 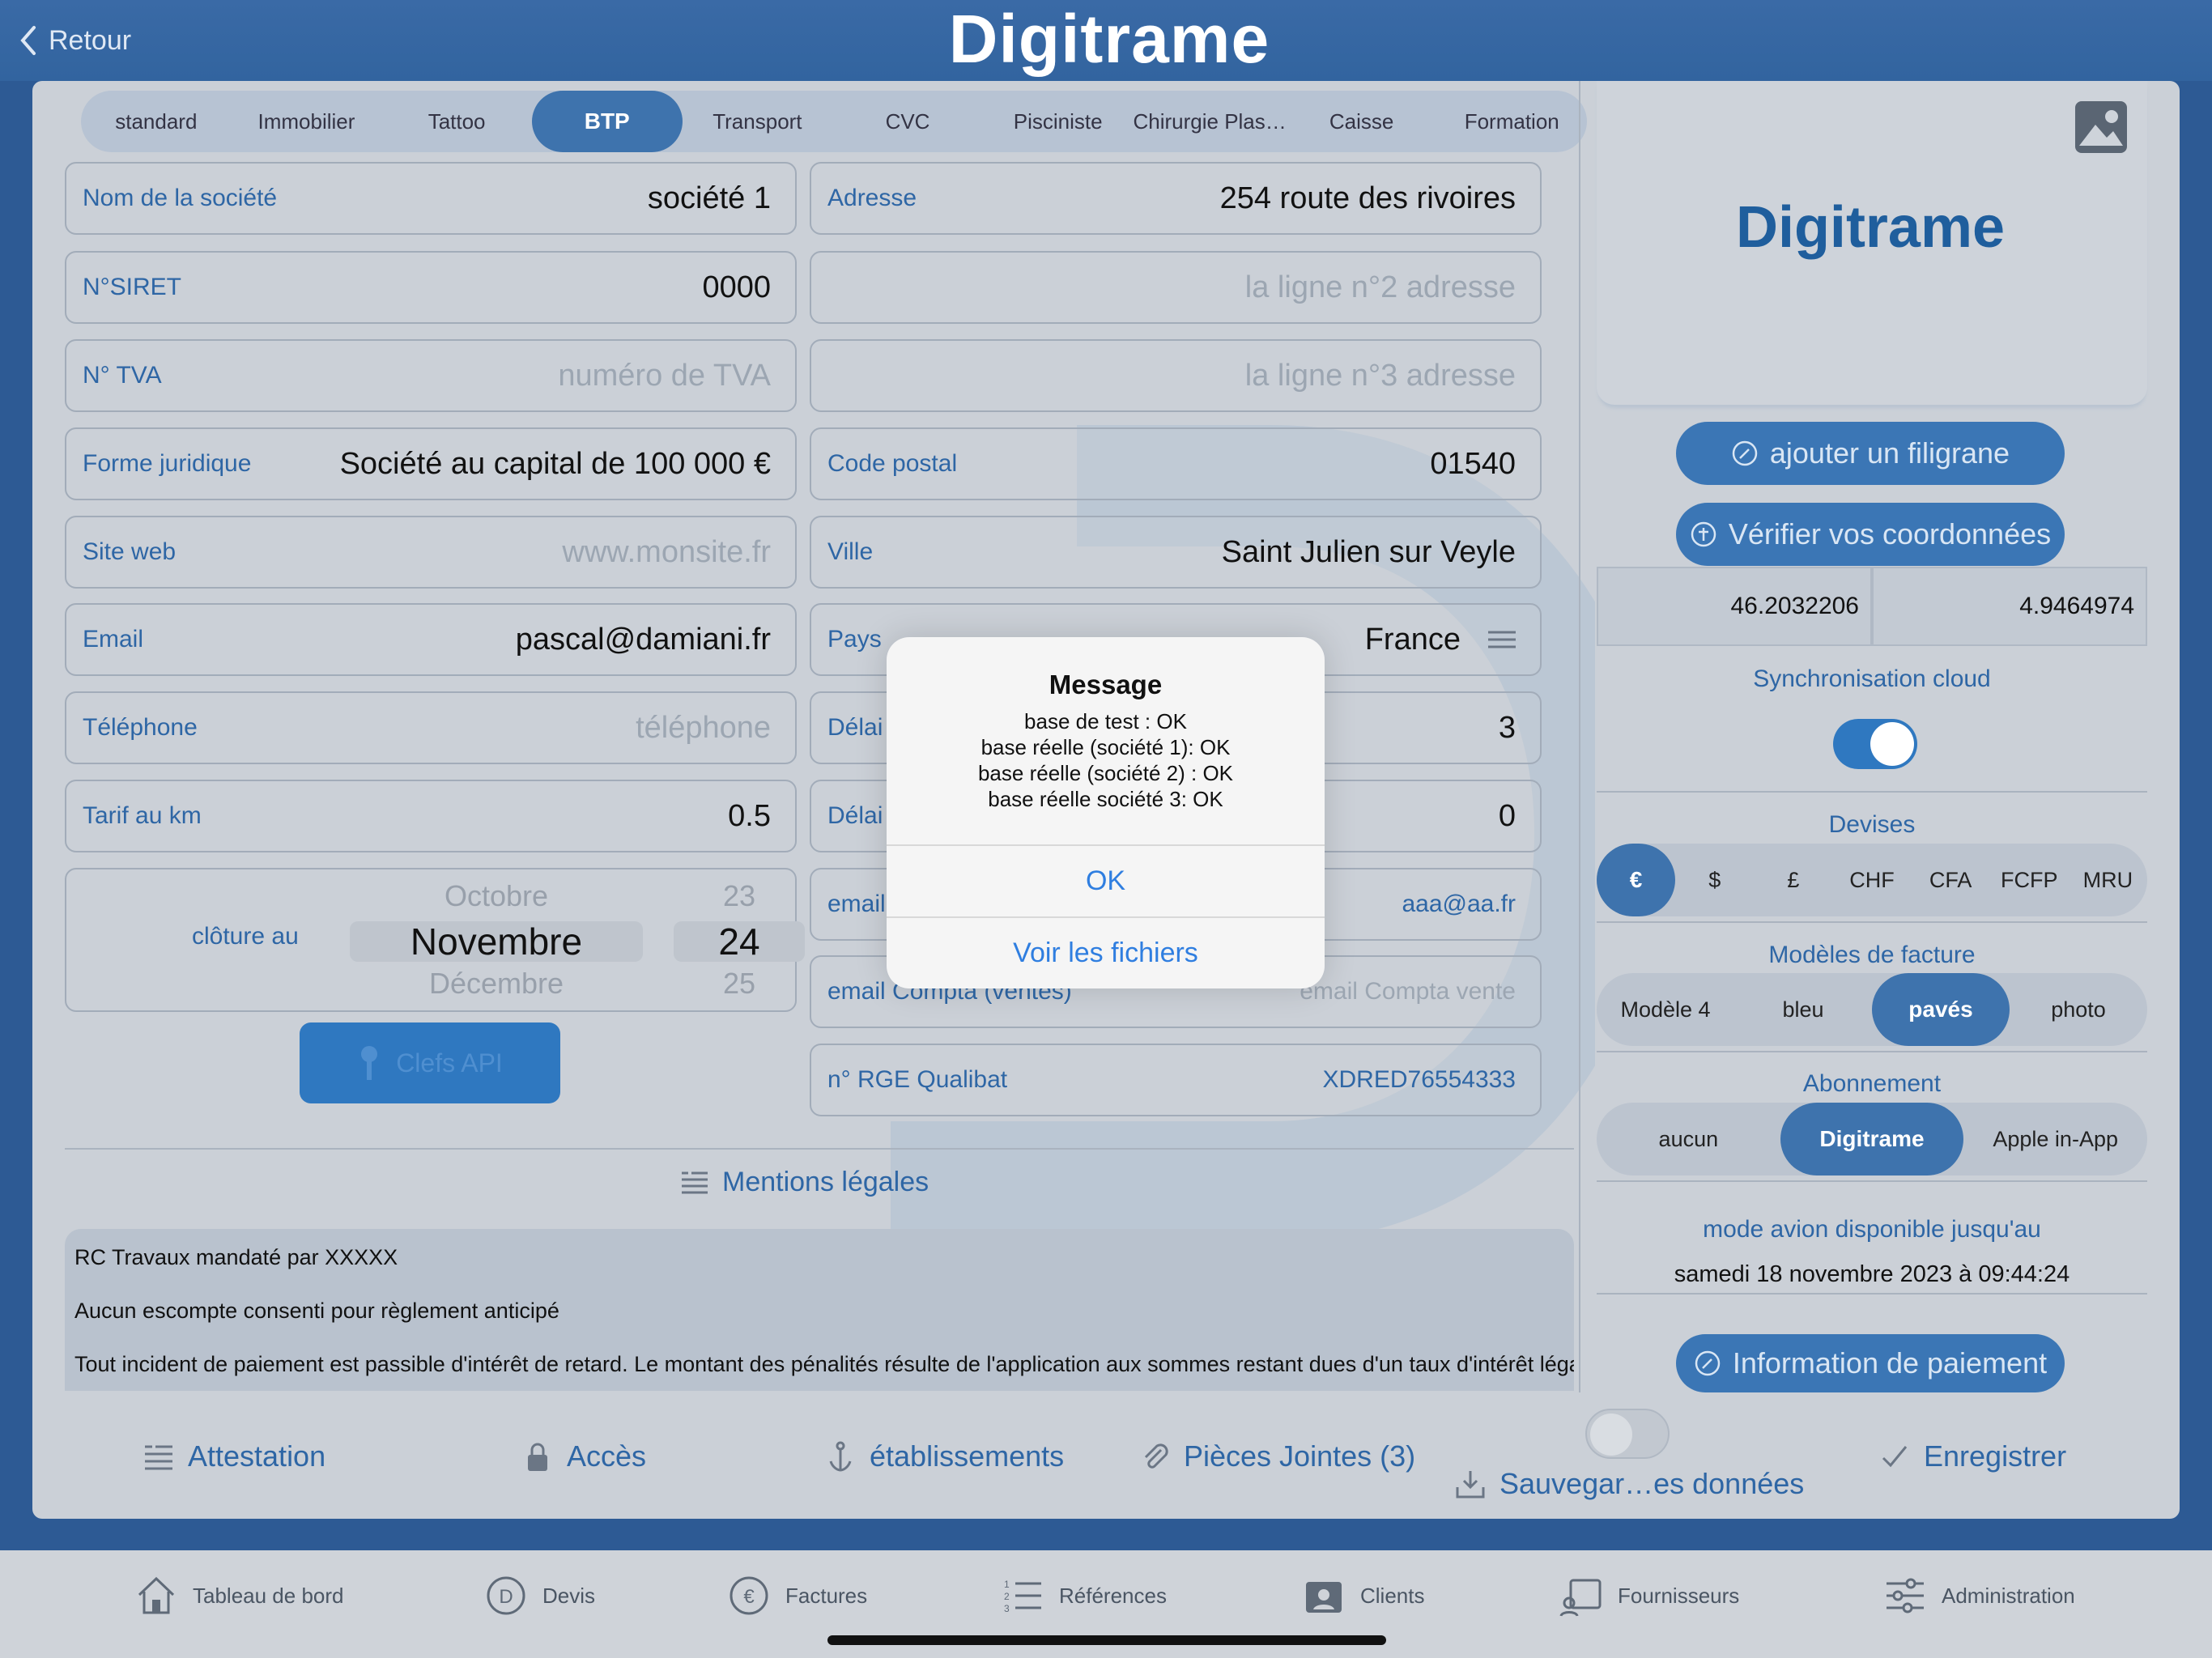 What do you see at coordinates (1979, 1595) in the screenshot?
I see `tab-administration: Administration` at bounding box center [1979, 1595].